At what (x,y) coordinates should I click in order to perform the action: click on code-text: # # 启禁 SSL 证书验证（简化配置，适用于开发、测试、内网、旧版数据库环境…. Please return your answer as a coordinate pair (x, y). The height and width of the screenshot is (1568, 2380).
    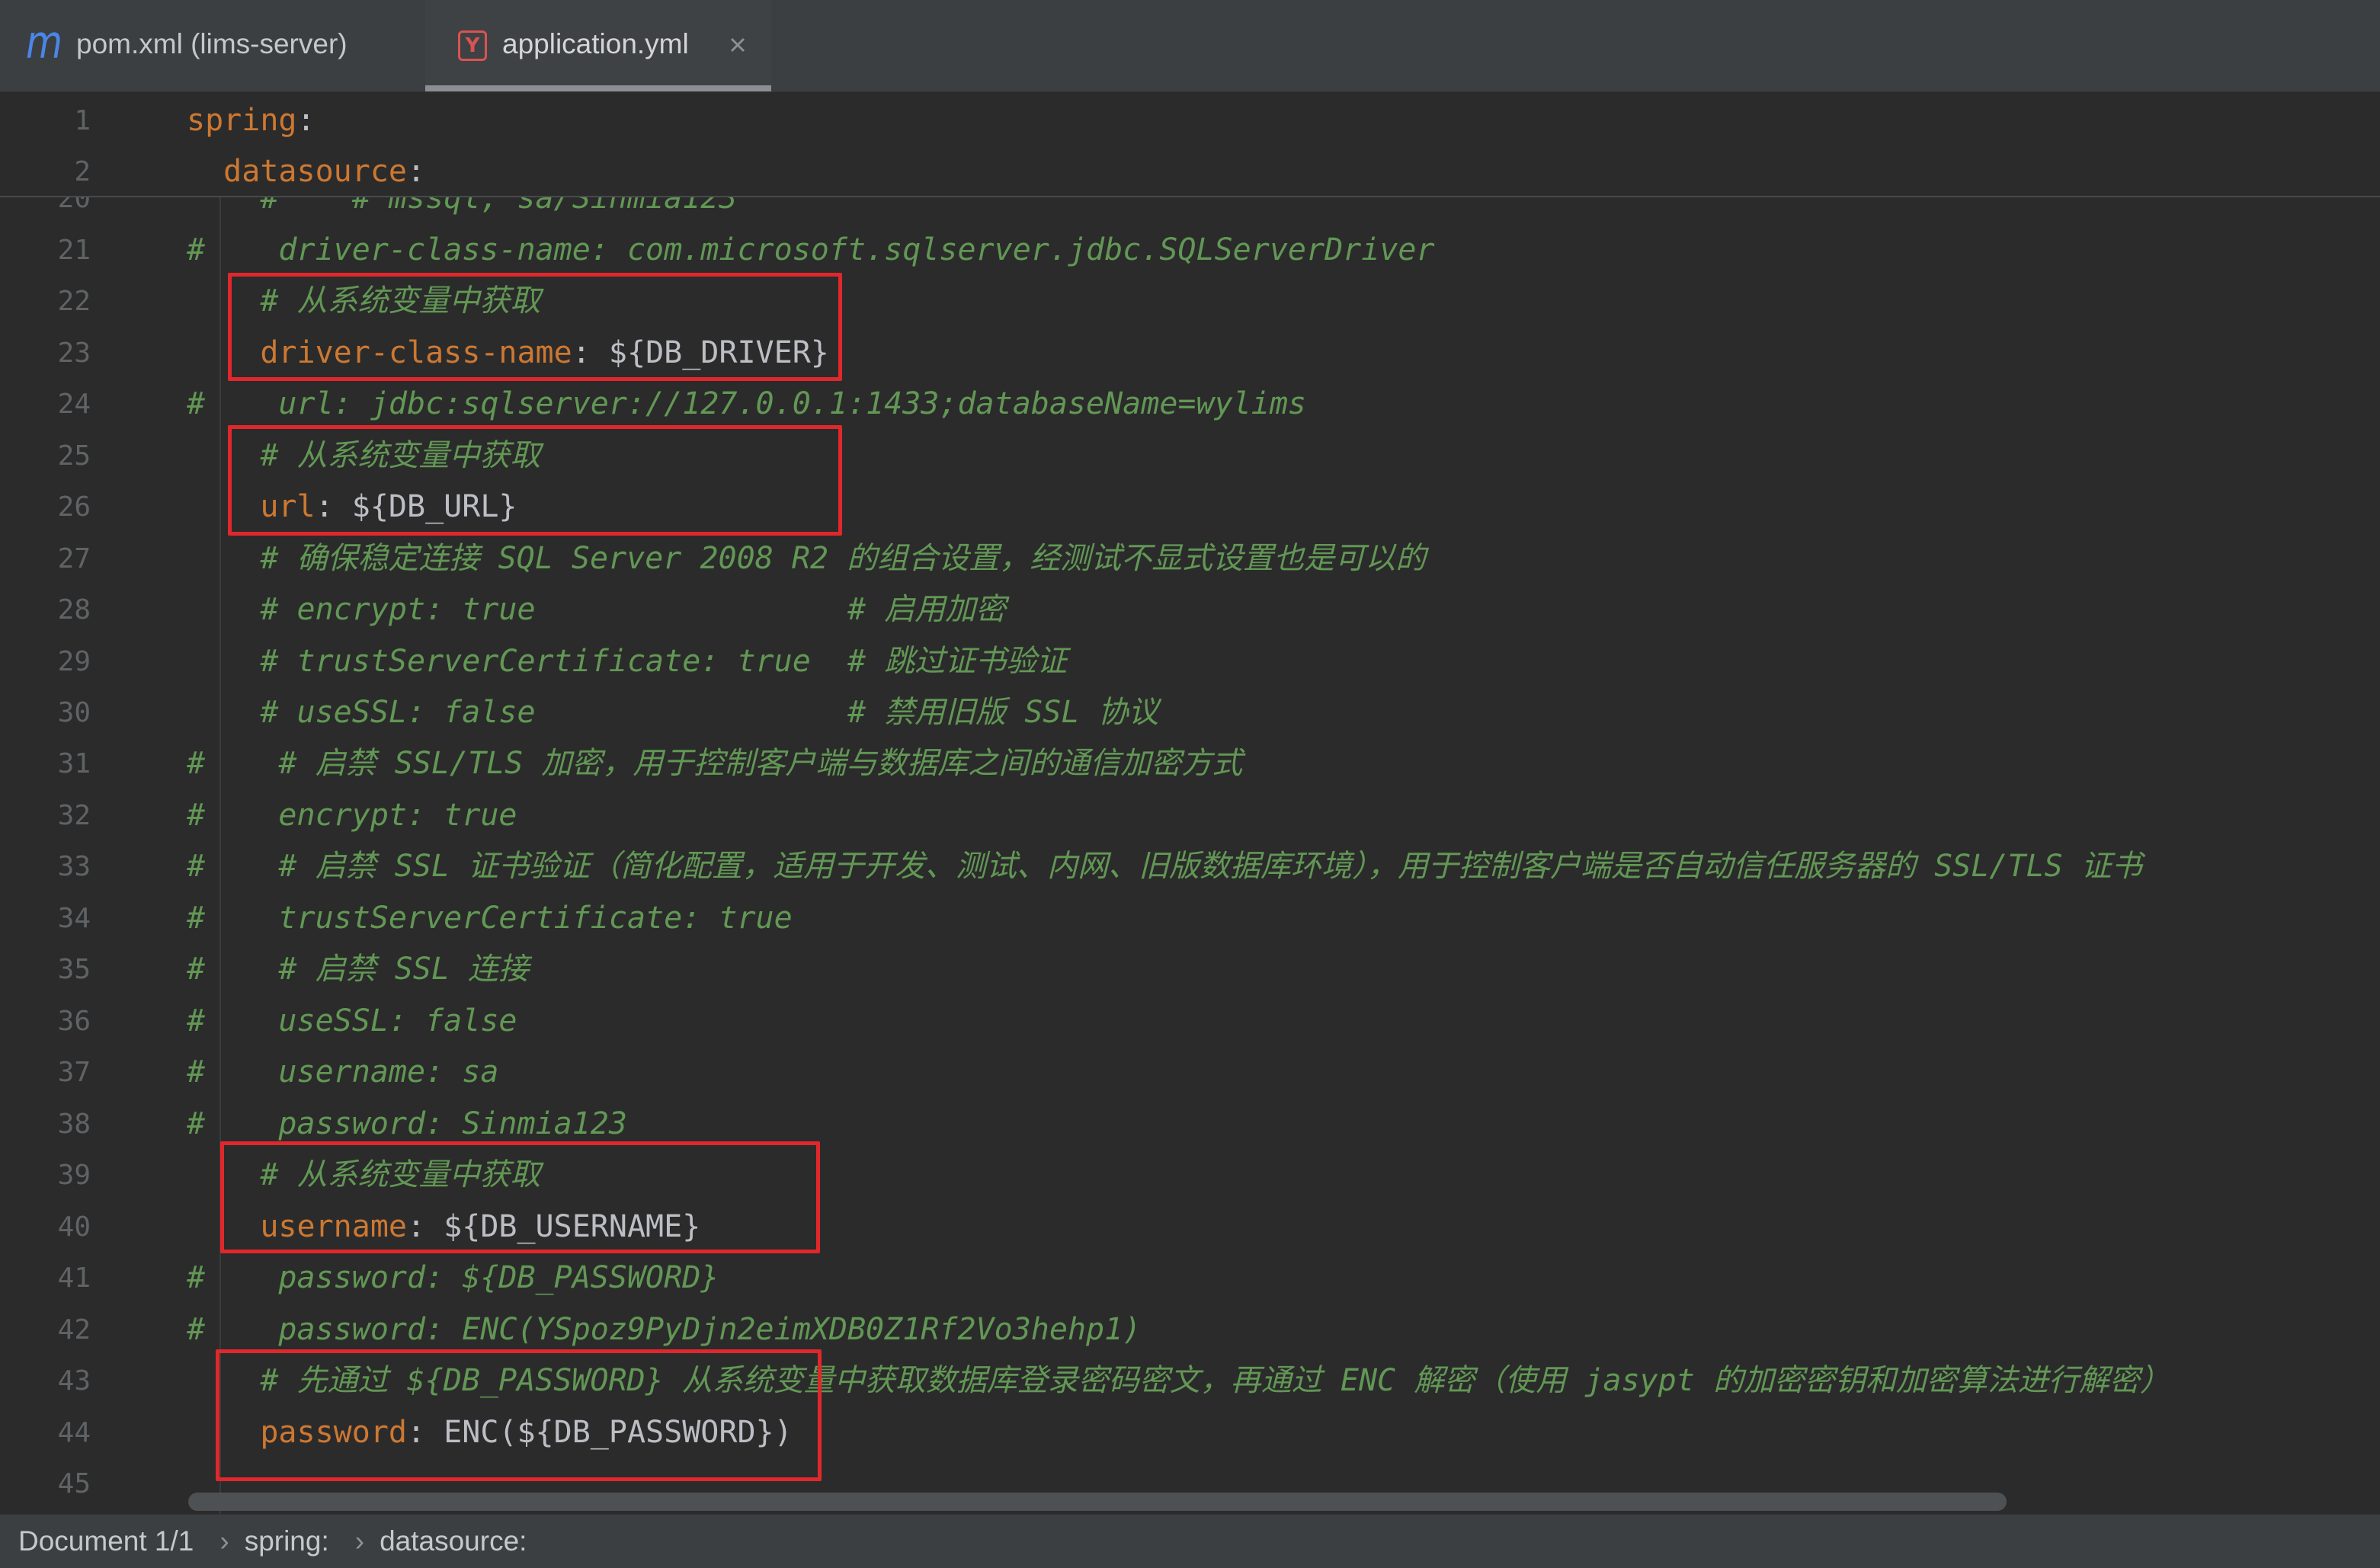
    Looking at the image, I should click on (1164, 866).